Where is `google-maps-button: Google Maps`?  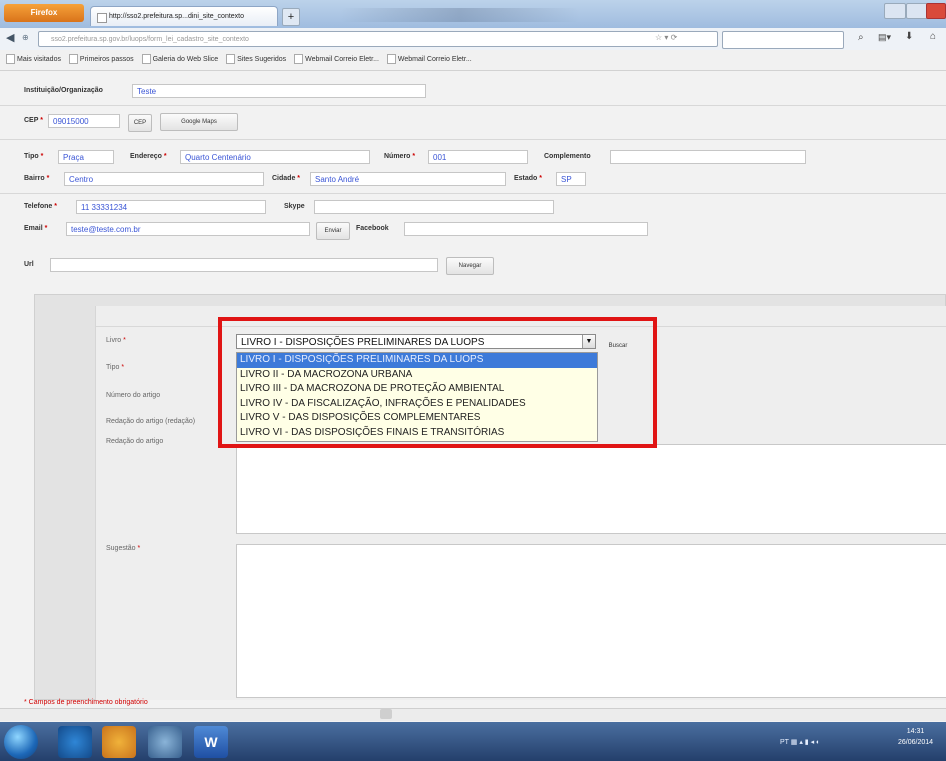
google-maps-button: Google Maps is located at coordinates (199, 122).